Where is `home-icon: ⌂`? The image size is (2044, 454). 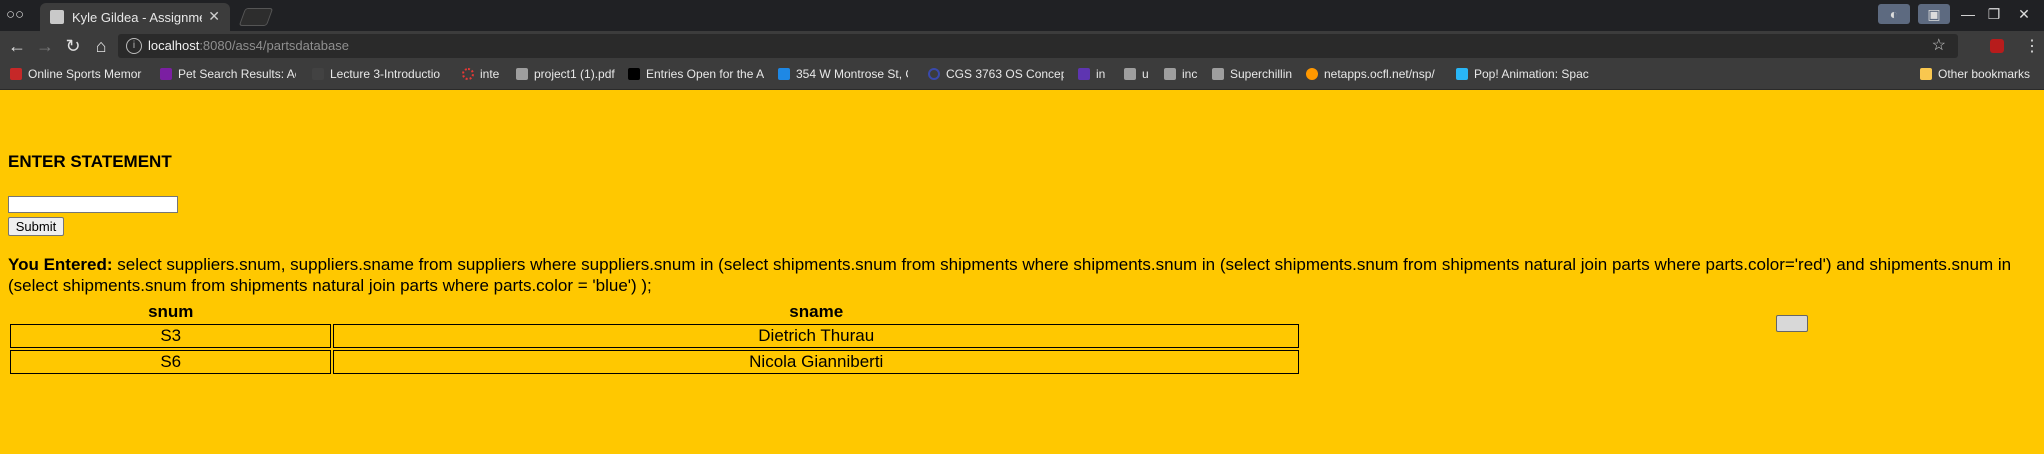 home-icon: ⌂ is located at coordinates (101, 46).